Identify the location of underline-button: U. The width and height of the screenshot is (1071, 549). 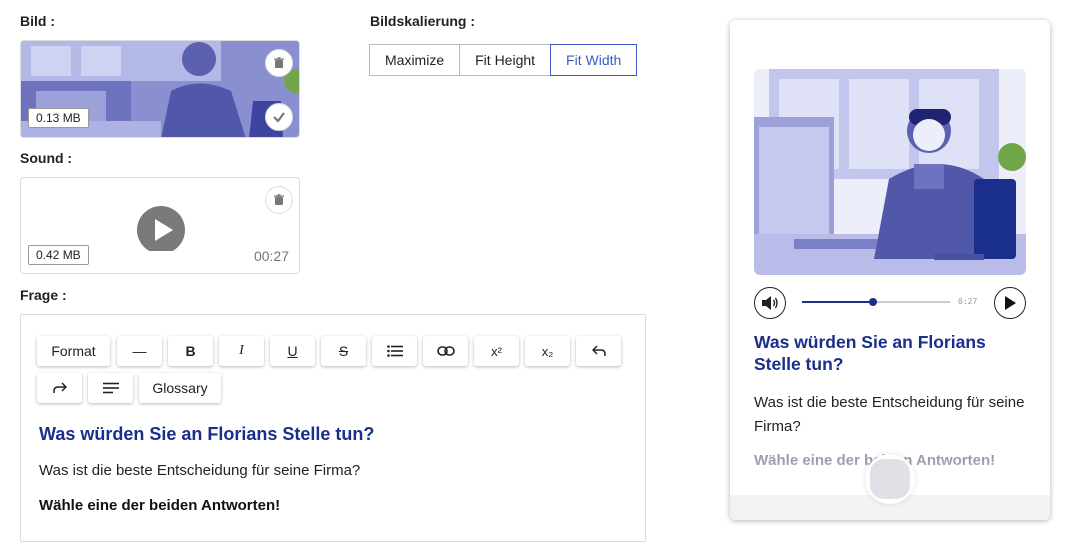
(292, 351).